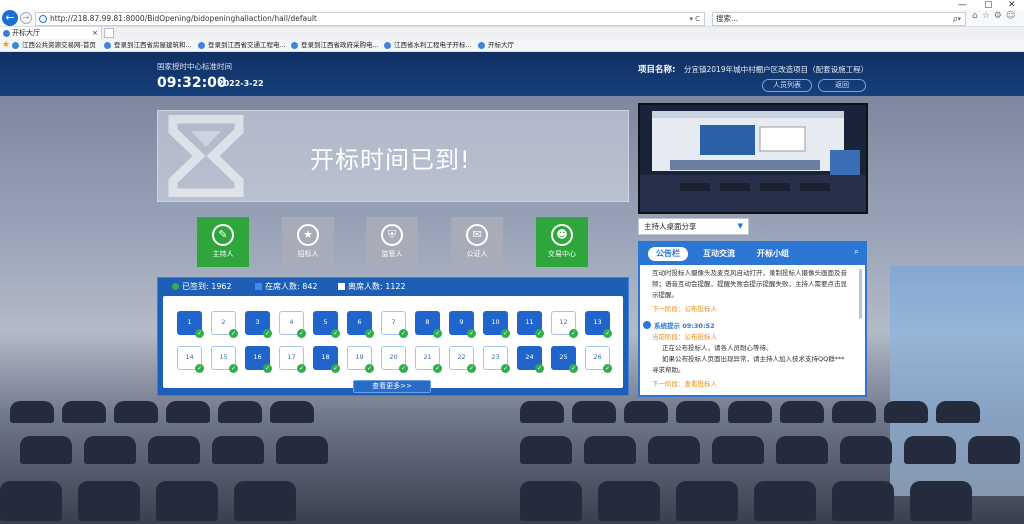 The image size is (1024, 524). Describe the element at coordinates (839, 19) in the screenshot. I see `search-input: 搜索... ρ▾` at that location.